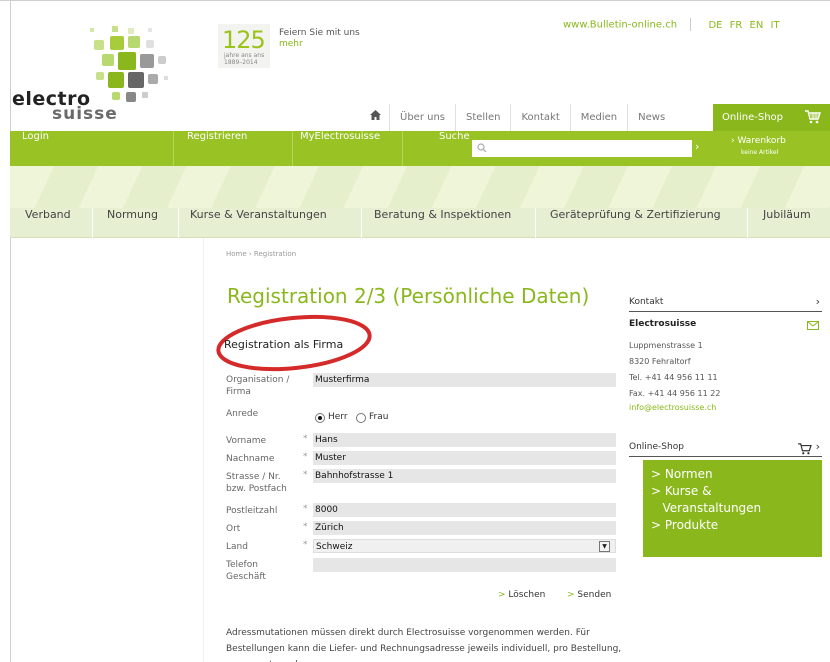 This screenshot has height=662, width=830. What do you see at coordinates (420, 148) in the screenshot?
I see `user-bar: Login Registrieren MyElectrosuisse Suche` at bounding box center [420, 148].